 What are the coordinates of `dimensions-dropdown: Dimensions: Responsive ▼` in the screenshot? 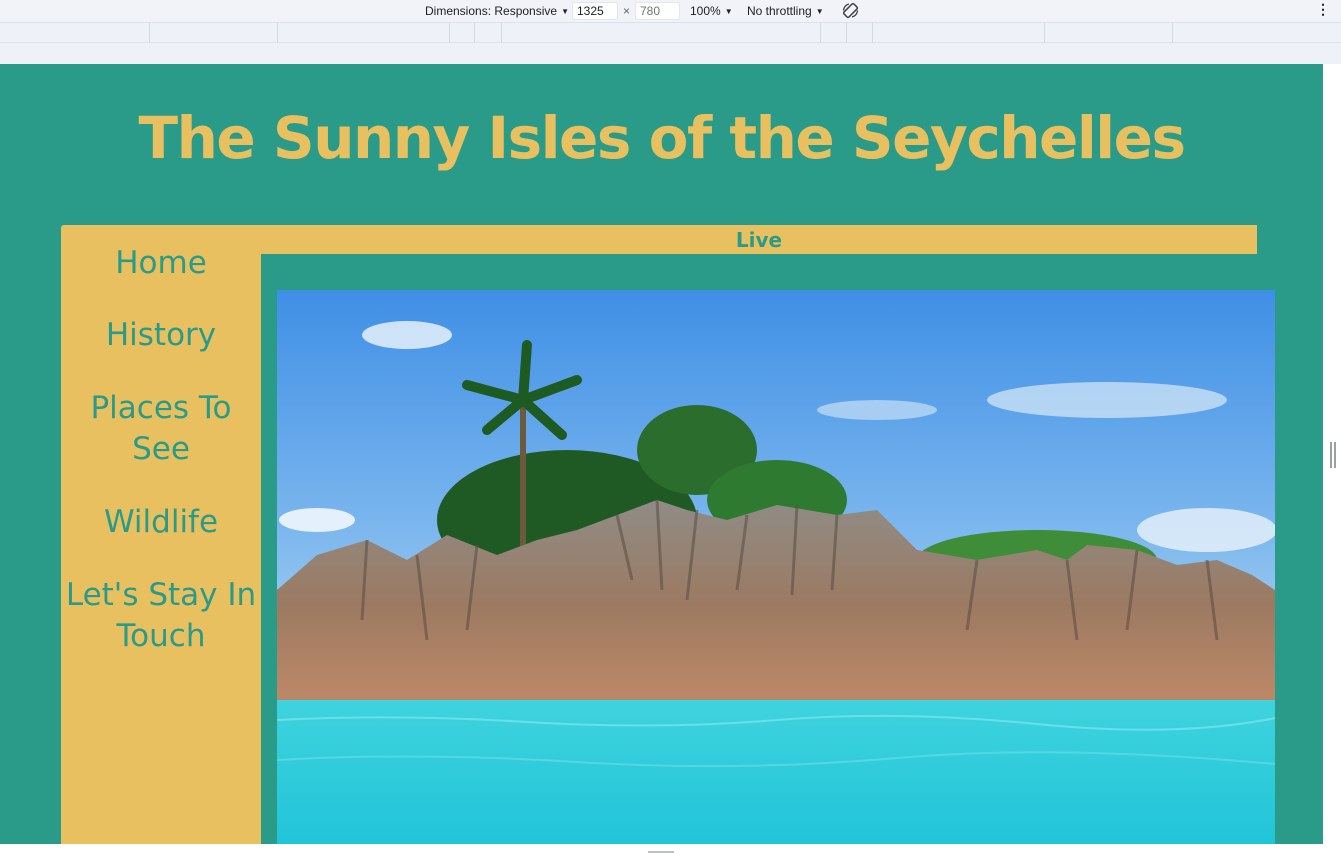 It's located at (497, 11).